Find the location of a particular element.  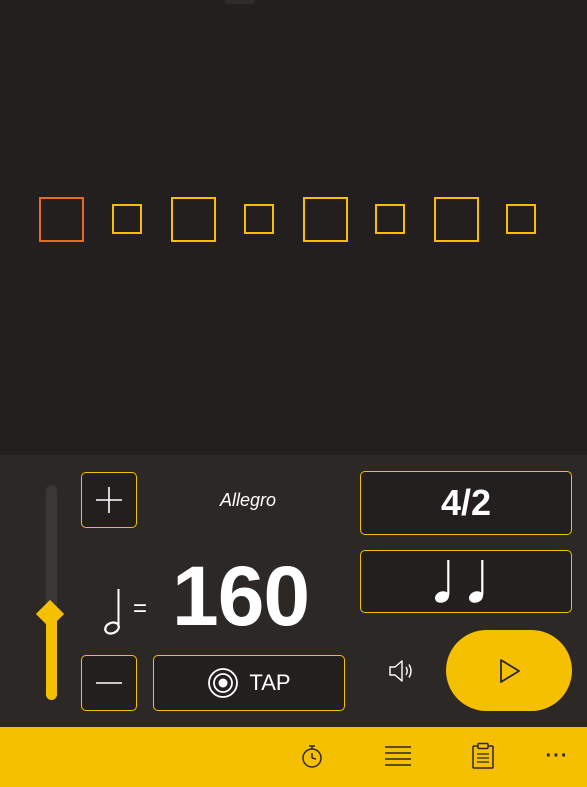

subdivision-button is located at coordinates (466, 581).